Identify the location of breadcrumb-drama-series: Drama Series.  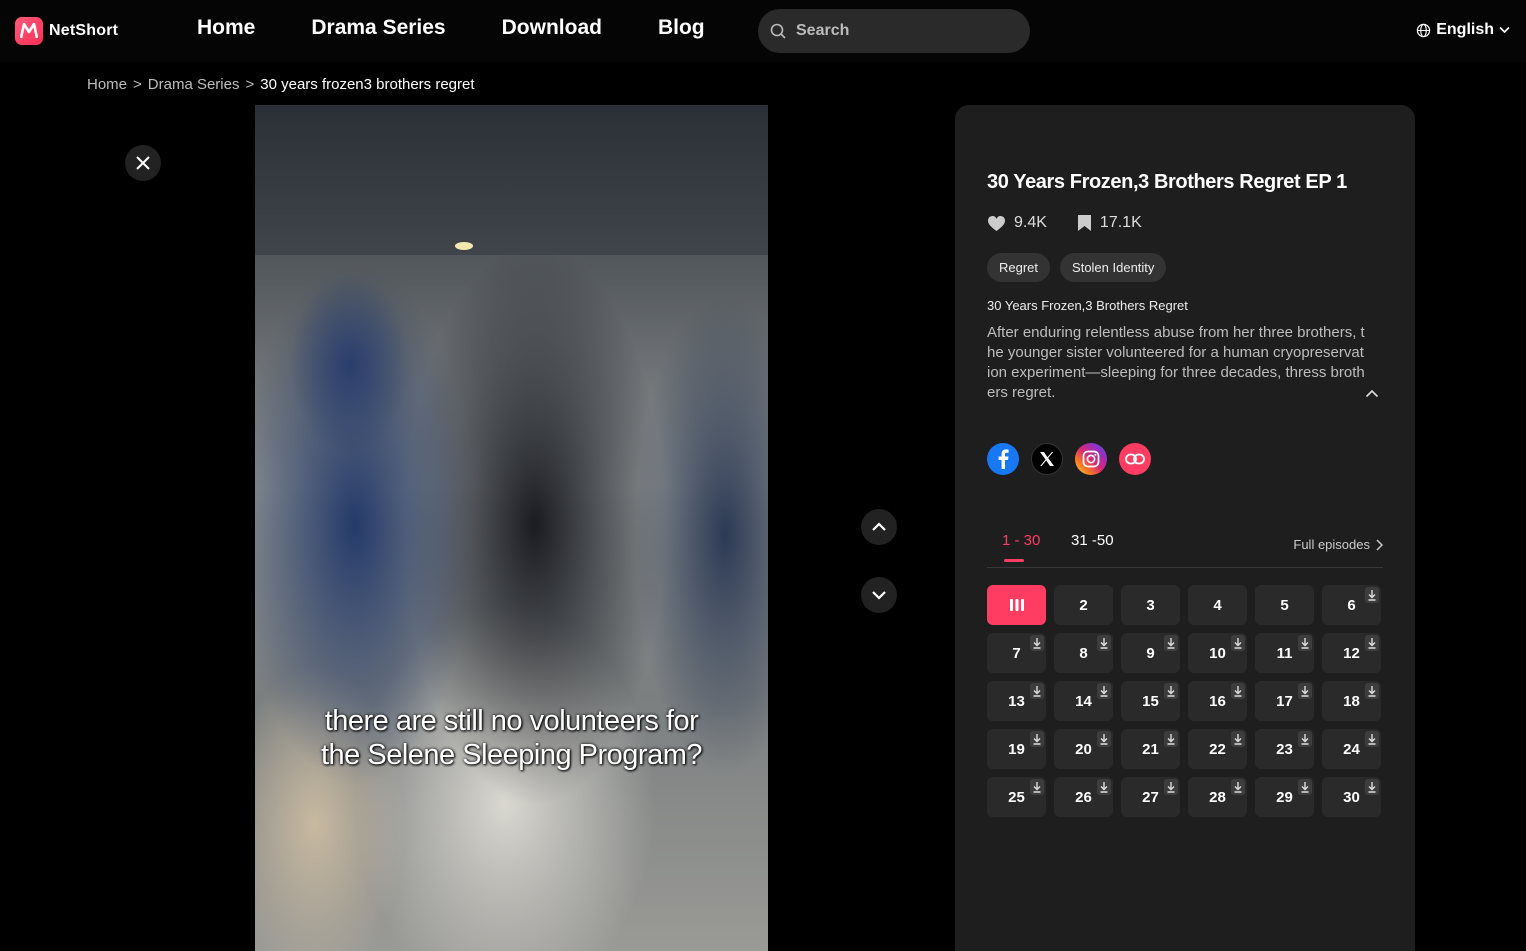
(194, 84).